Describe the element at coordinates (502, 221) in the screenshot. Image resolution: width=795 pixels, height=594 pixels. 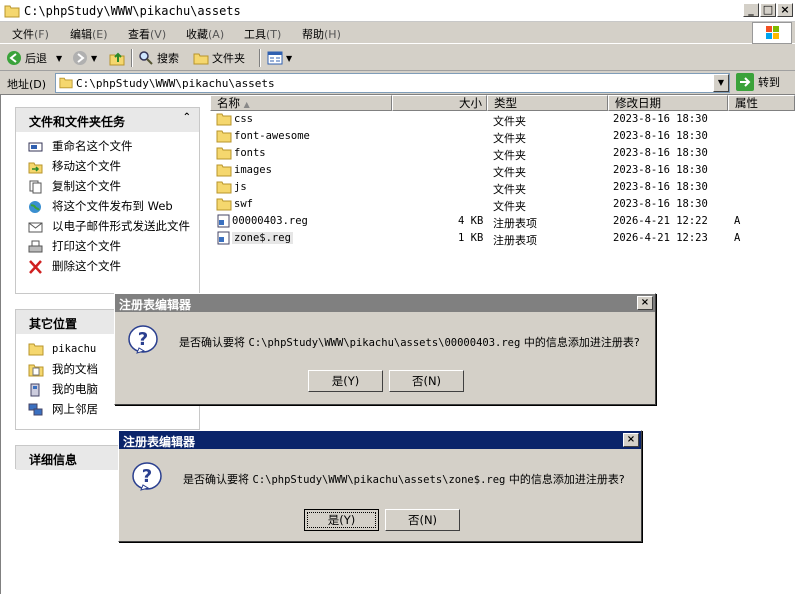
I see `file-row: 00000403.reg 4 KB 注册表项 2026-4-21 12:22 A` at that location.